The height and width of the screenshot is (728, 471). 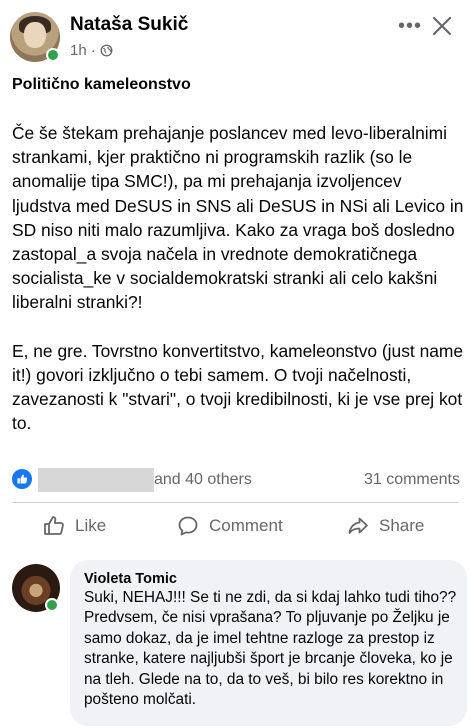 I want to click on commenter-avatar, so click(x=36, y=588).